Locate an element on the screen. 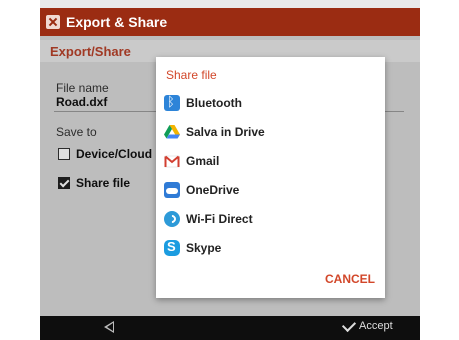 This screenshot has width=459, height=340. title-bar: Export & Share is located at coordinates (230, 22).